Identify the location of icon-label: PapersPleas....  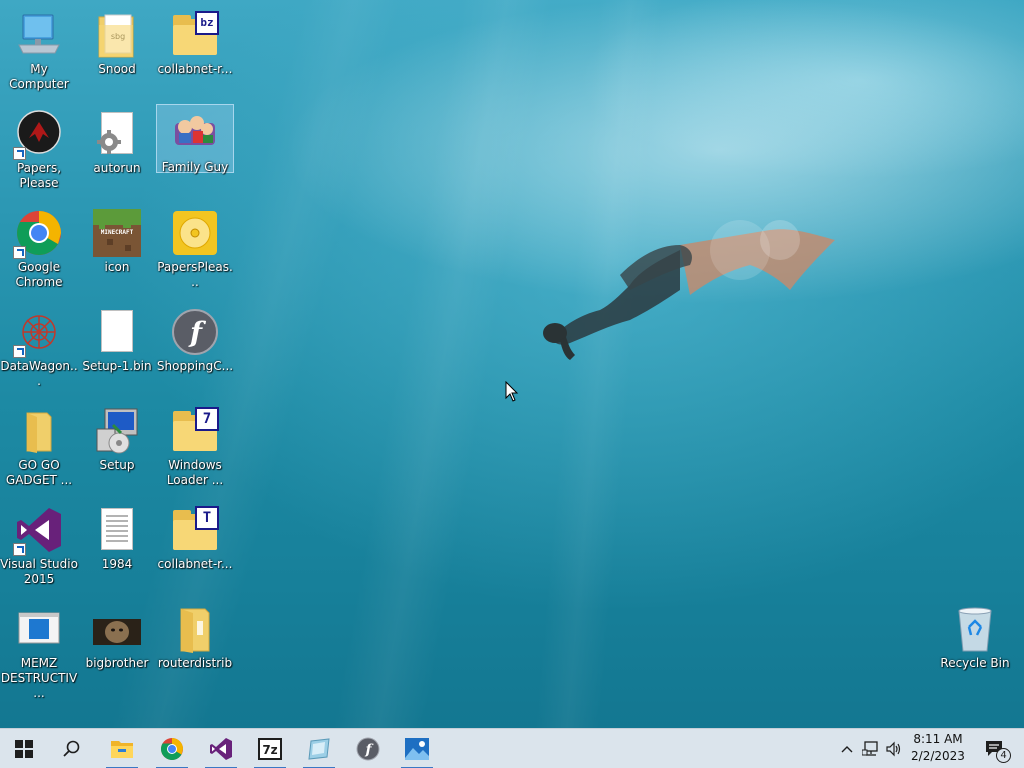
(195, 274).